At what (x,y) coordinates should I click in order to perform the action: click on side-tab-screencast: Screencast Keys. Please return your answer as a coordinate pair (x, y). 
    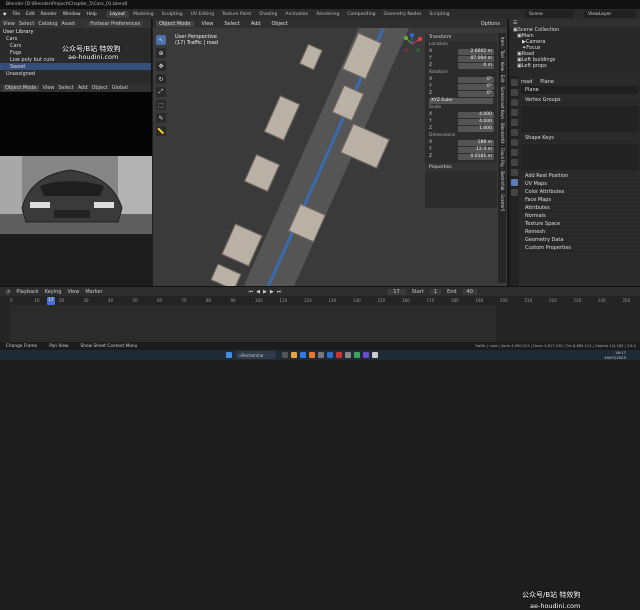
    Looking at the image, I should click on (502, 102).